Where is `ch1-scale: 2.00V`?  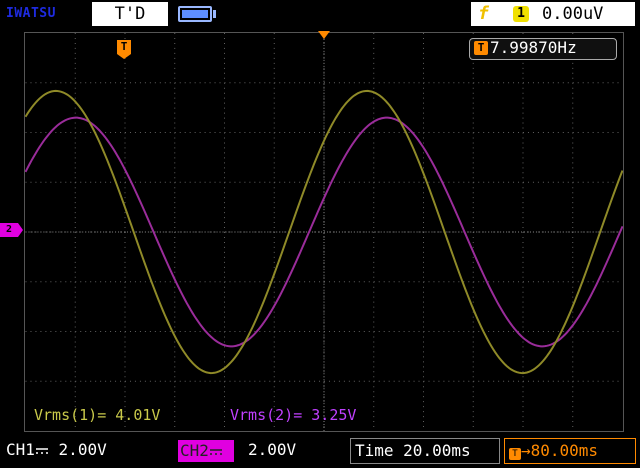 ch1-scale: 2.00V is located at coordinates (82, 449).